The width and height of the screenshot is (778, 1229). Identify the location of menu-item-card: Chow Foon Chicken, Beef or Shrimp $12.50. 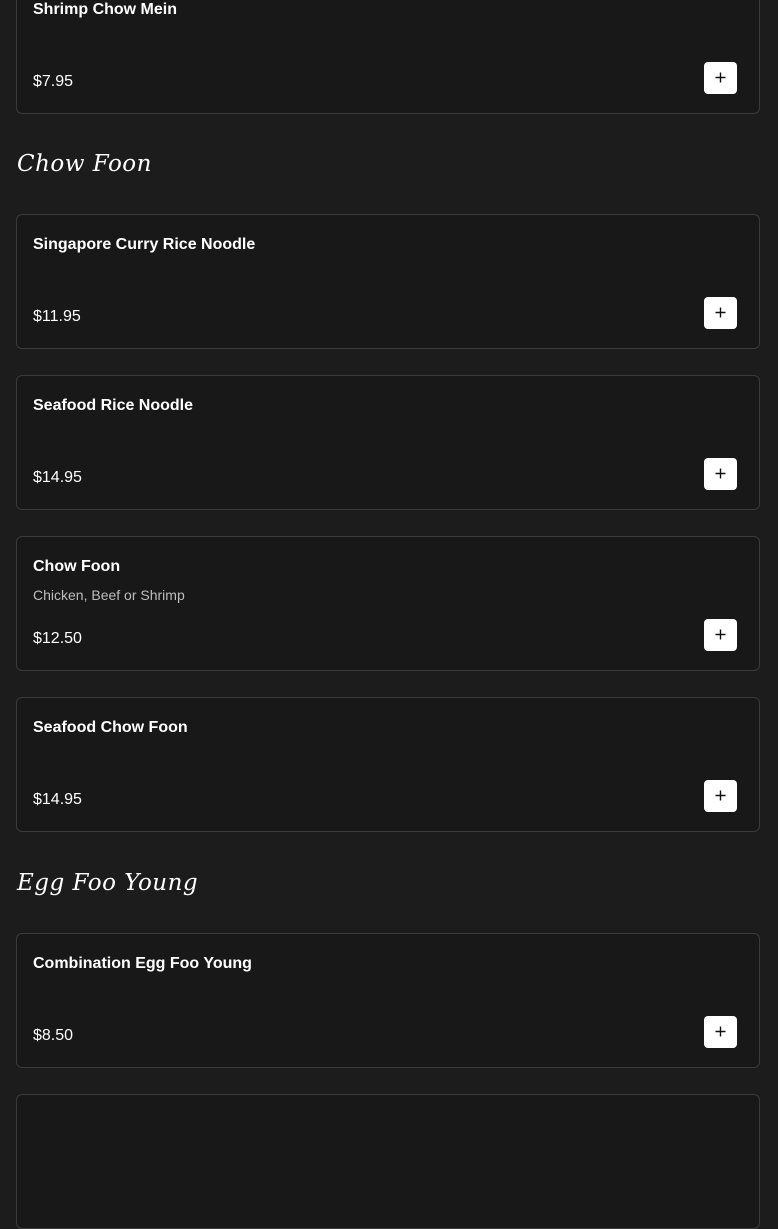
(388, 603).